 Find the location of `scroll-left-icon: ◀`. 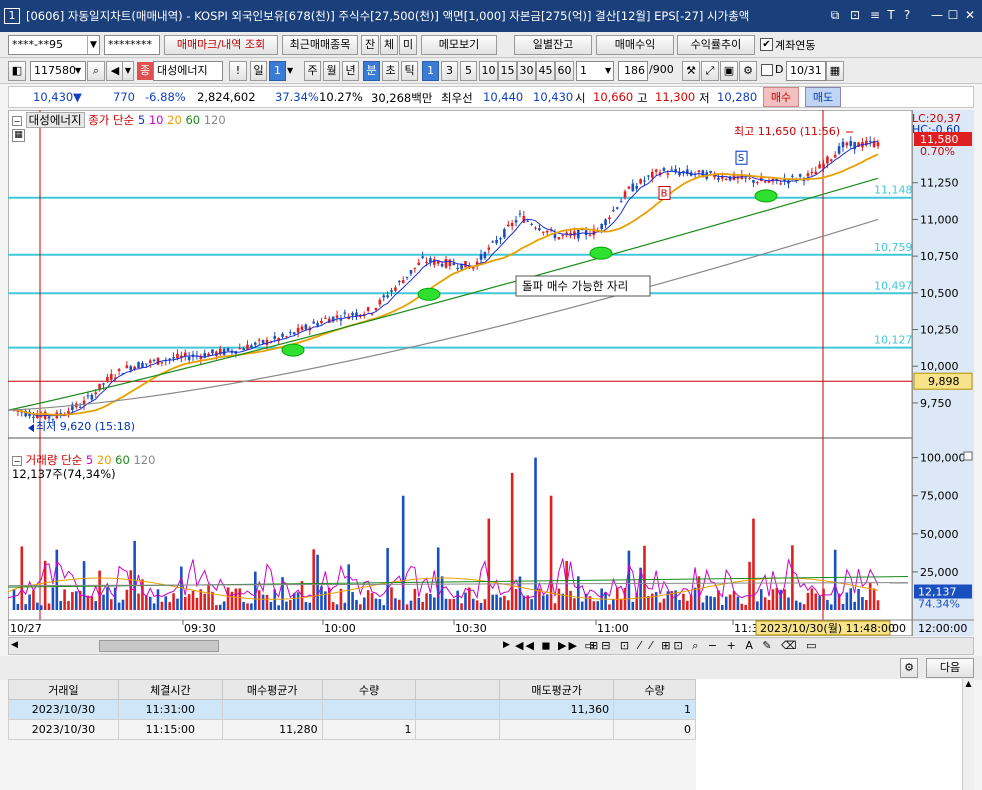

scroll-left-icon: ◀ is located at coordinates (14, 645).